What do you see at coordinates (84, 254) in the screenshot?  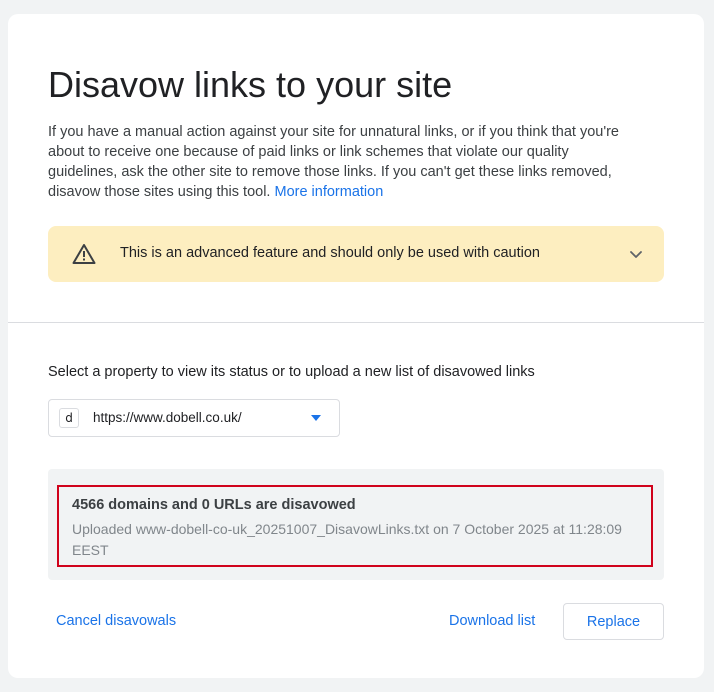 I see `warning-triangle-icon` at bounding box center [84, 254].